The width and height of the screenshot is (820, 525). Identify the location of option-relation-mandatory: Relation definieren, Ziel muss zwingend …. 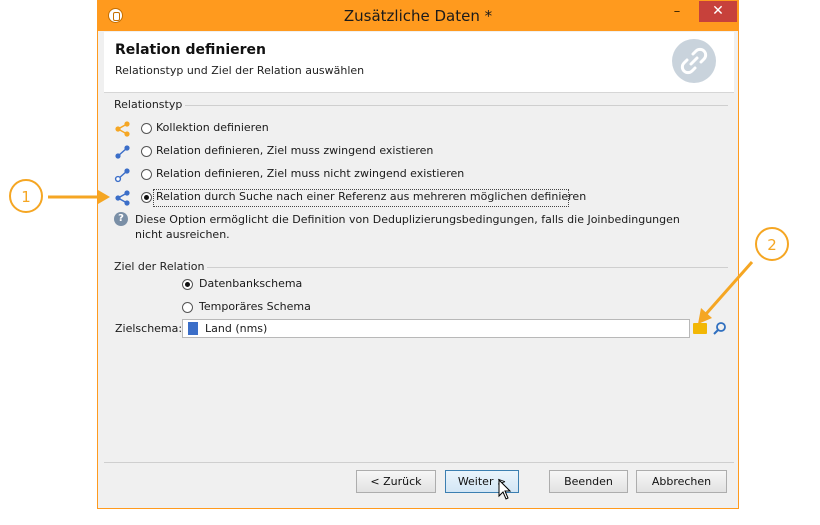
(314, 153).